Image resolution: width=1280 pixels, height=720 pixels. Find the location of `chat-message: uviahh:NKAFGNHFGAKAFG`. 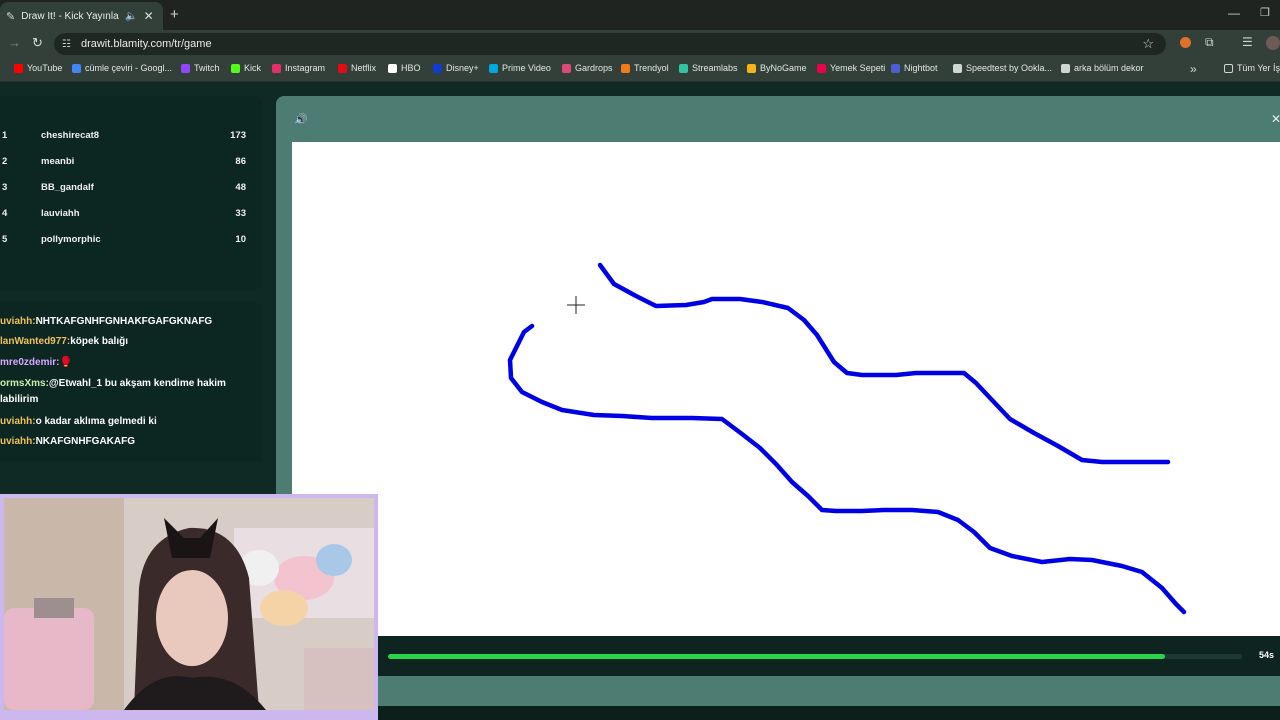

chat-message: uviahh:NKAFGNHFGAKAFG is located at coordinates (125, 442).